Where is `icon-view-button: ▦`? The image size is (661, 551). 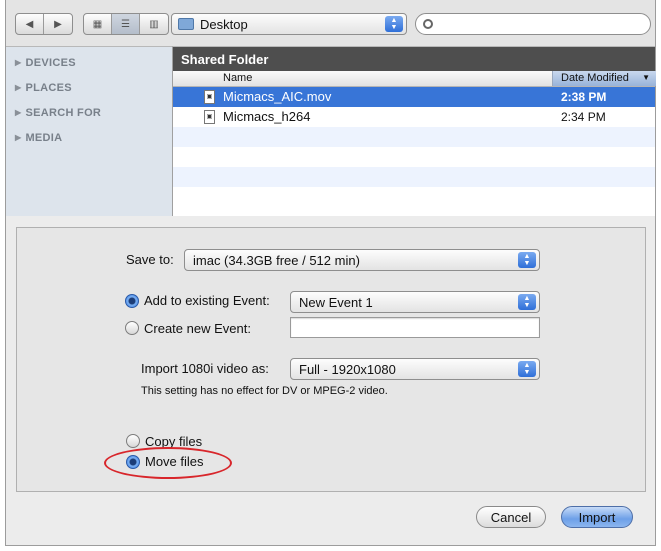 icon-view-button: ▦ is located at coordinates (98, 24).